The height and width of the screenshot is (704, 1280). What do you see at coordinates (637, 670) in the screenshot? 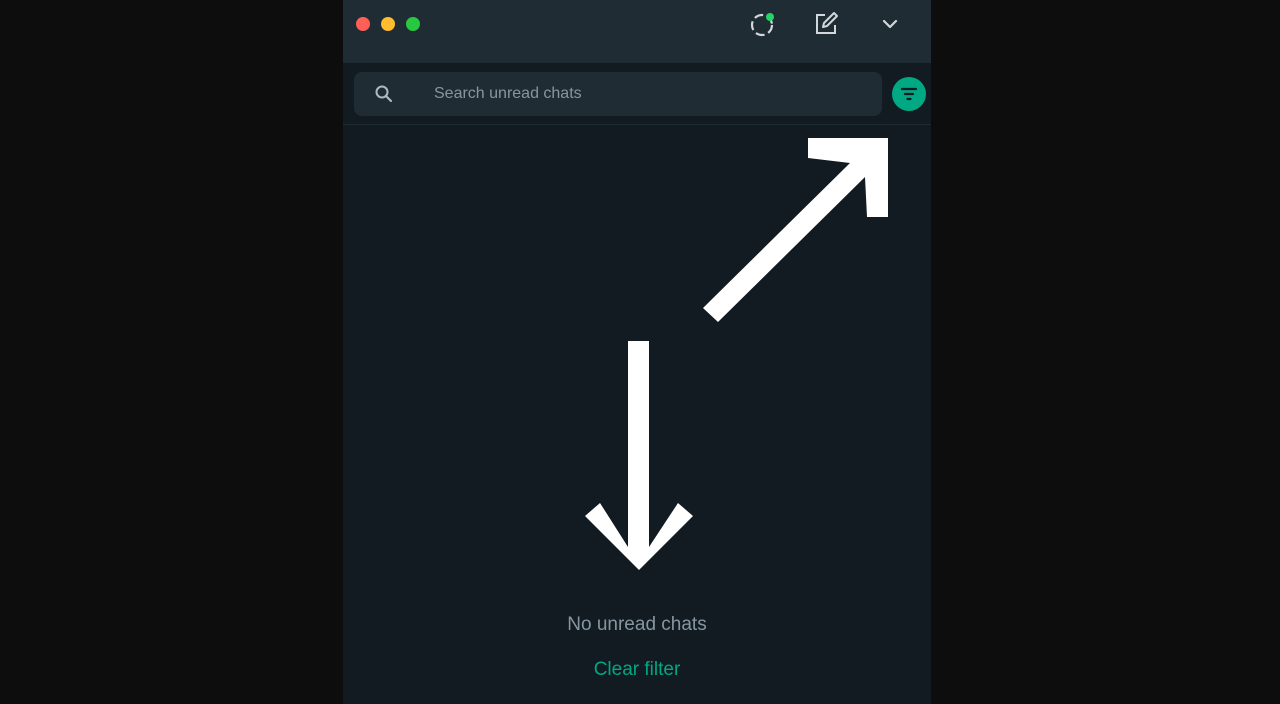
I see `clear-filter-link: Clear filter` at bounding box center [637, 670].